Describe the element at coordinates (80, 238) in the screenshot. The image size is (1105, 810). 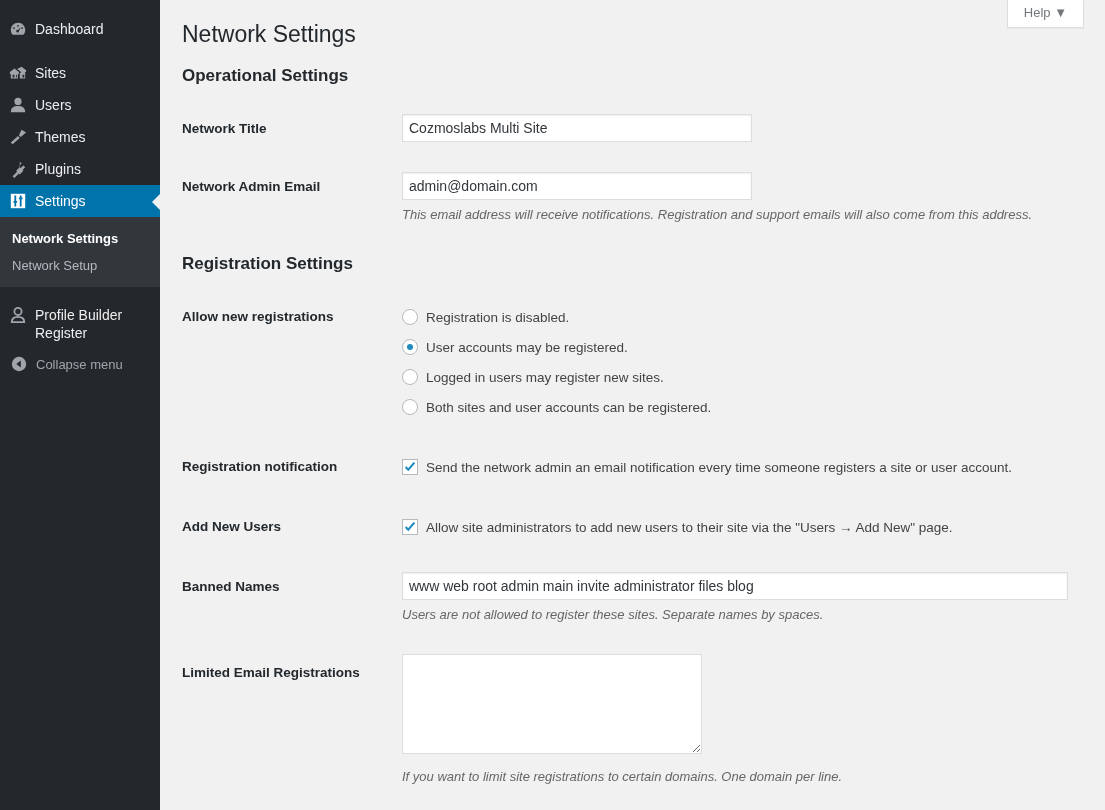
I see `submenu-item: Network Settings` at that location.